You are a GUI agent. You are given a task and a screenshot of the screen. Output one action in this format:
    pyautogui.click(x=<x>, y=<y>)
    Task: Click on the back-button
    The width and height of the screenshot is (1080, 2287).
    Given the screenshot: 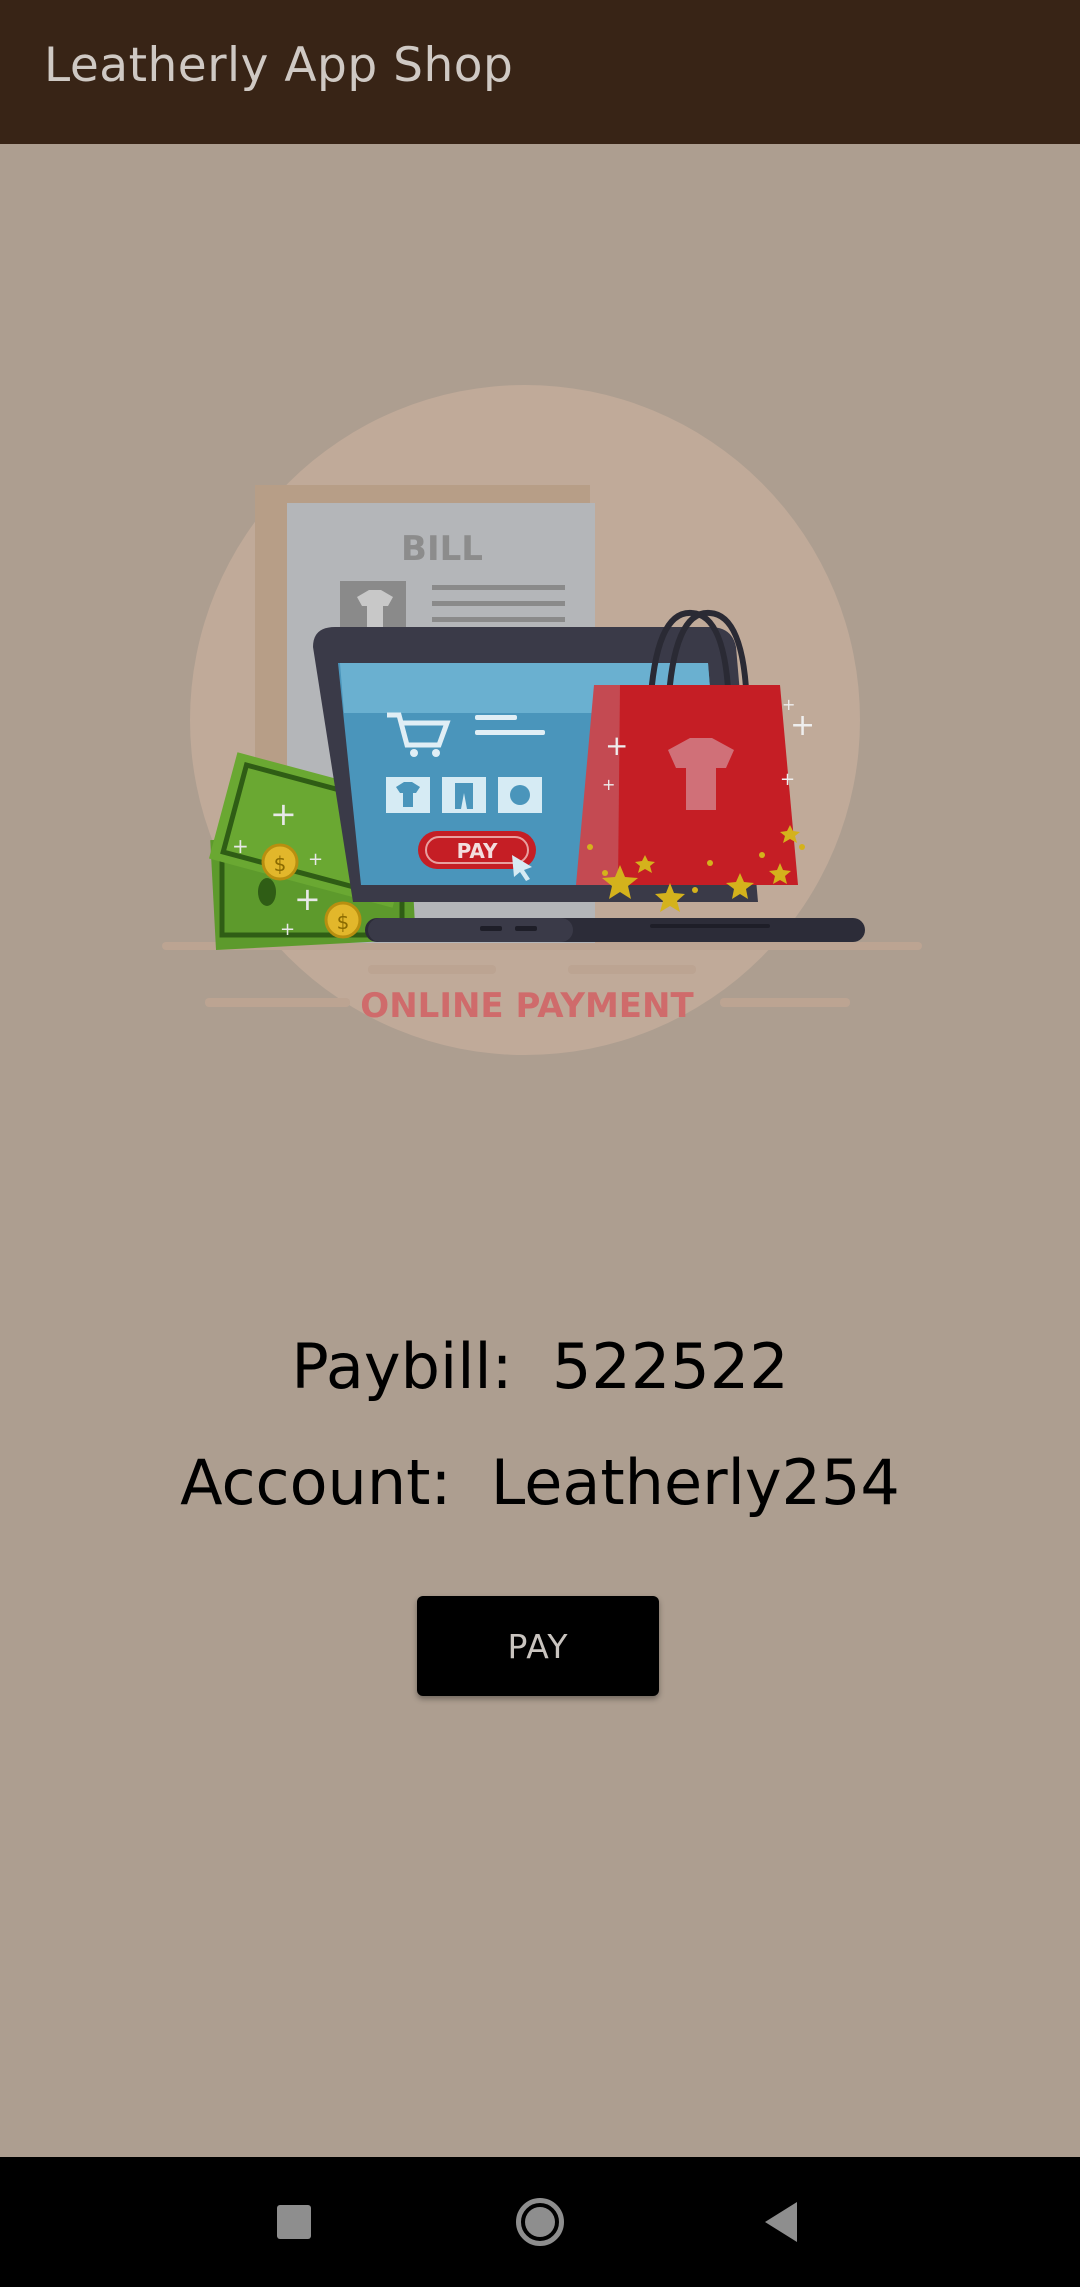 What is the action you would take?
    pyautogui.click(x=781, y=2222)
    